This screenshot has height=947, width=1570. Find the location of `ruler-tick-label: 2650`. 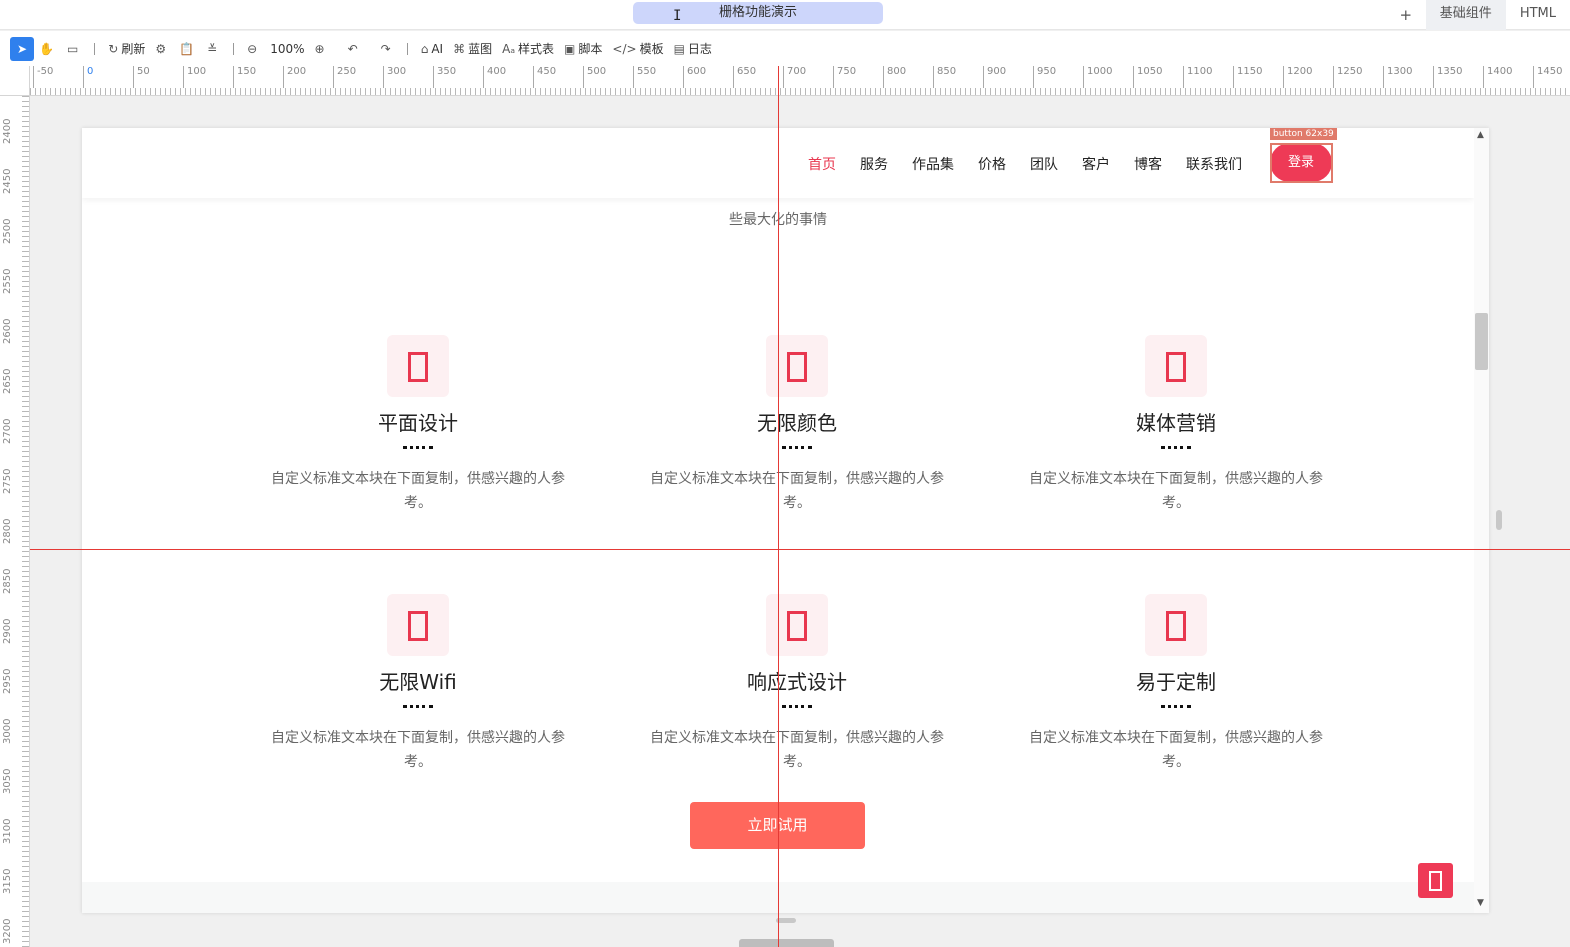

ruler-tick-label: 2650 is located at coordinates (7, 381).